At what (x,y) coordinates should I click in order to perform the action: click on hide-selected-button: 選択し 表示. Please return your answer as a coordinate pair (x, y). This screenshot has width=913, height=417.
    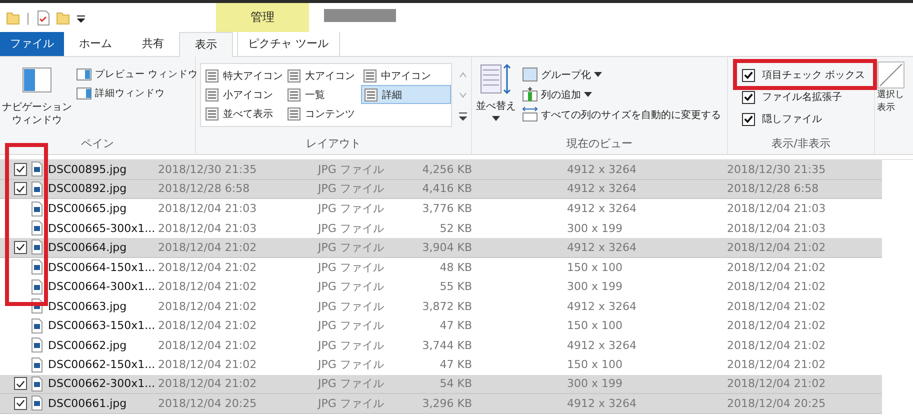
    Looking at the image, I should click on (890, 105).